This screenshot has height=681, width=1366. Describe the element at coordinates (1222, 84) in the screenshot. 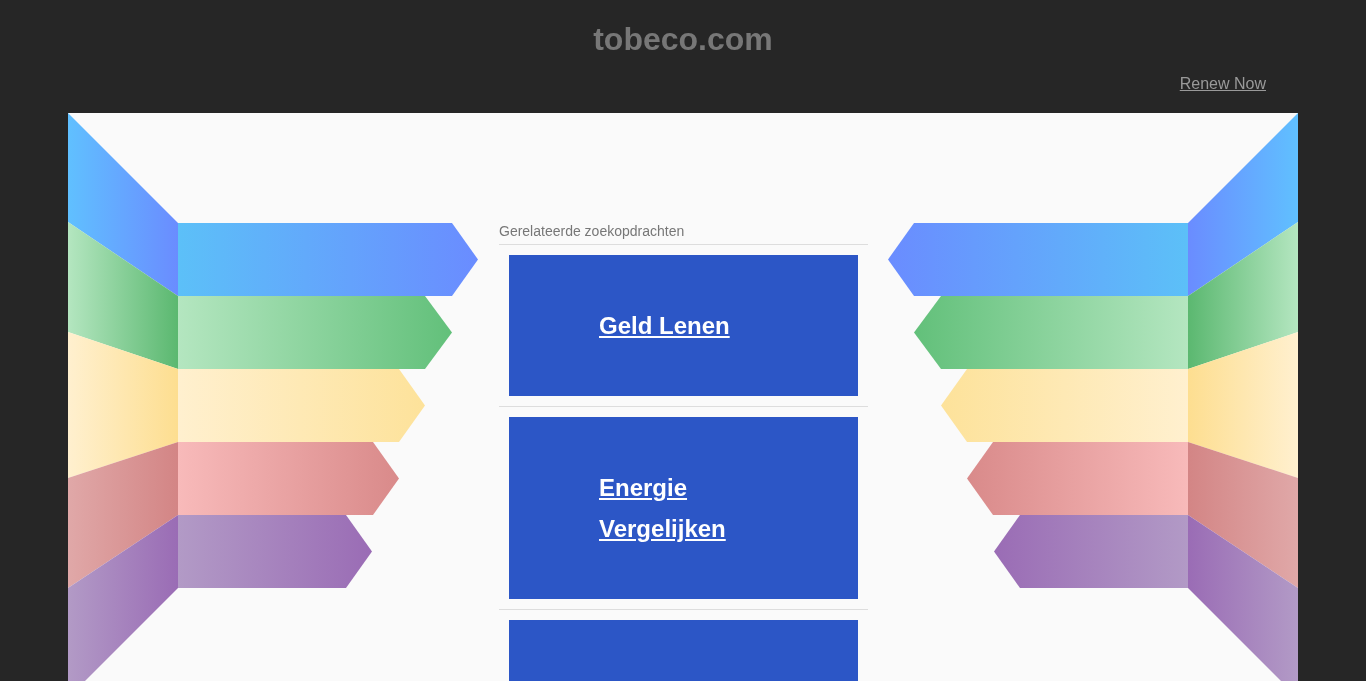

I see `renew-link: Renew Now` at that location.